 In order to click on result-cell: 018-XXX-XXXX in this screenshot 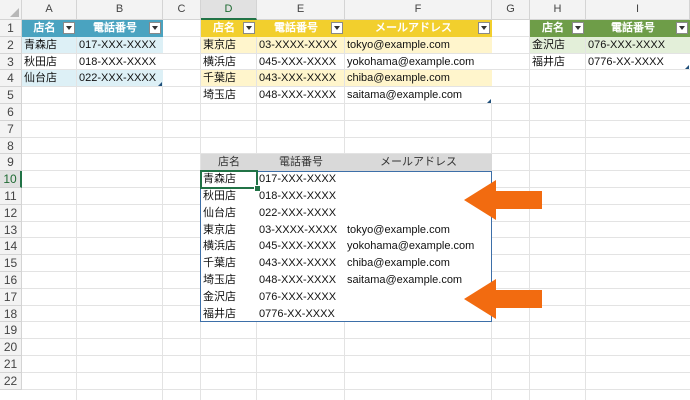, I will do `click(301, 196)`.